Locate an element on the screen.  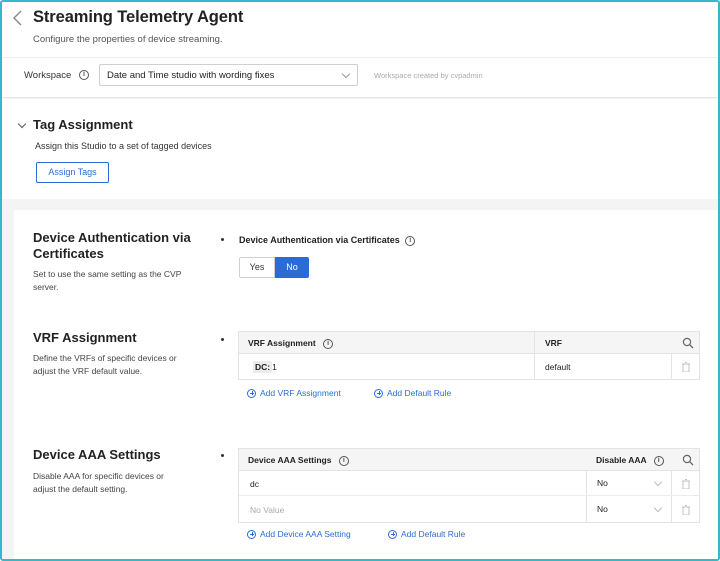
table-row: No Value No is located at coordinates (469, 509).